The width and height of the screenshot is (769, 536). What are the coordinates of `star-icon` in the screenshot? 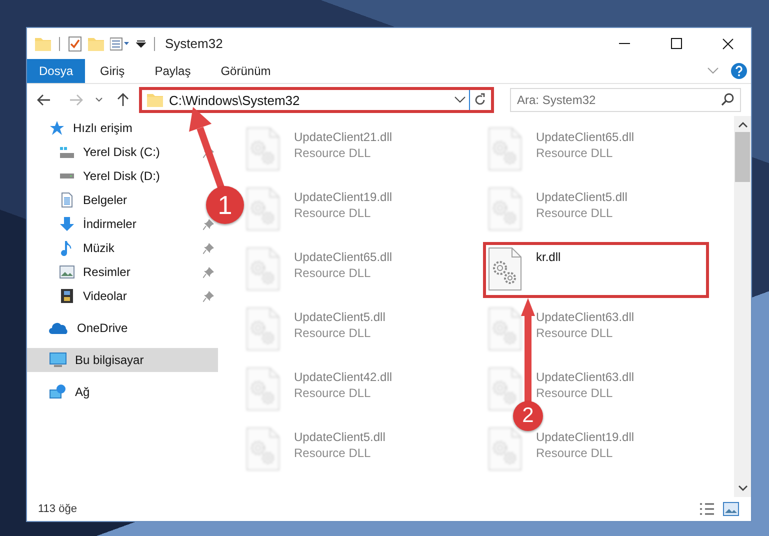 It's located at (57, 128).